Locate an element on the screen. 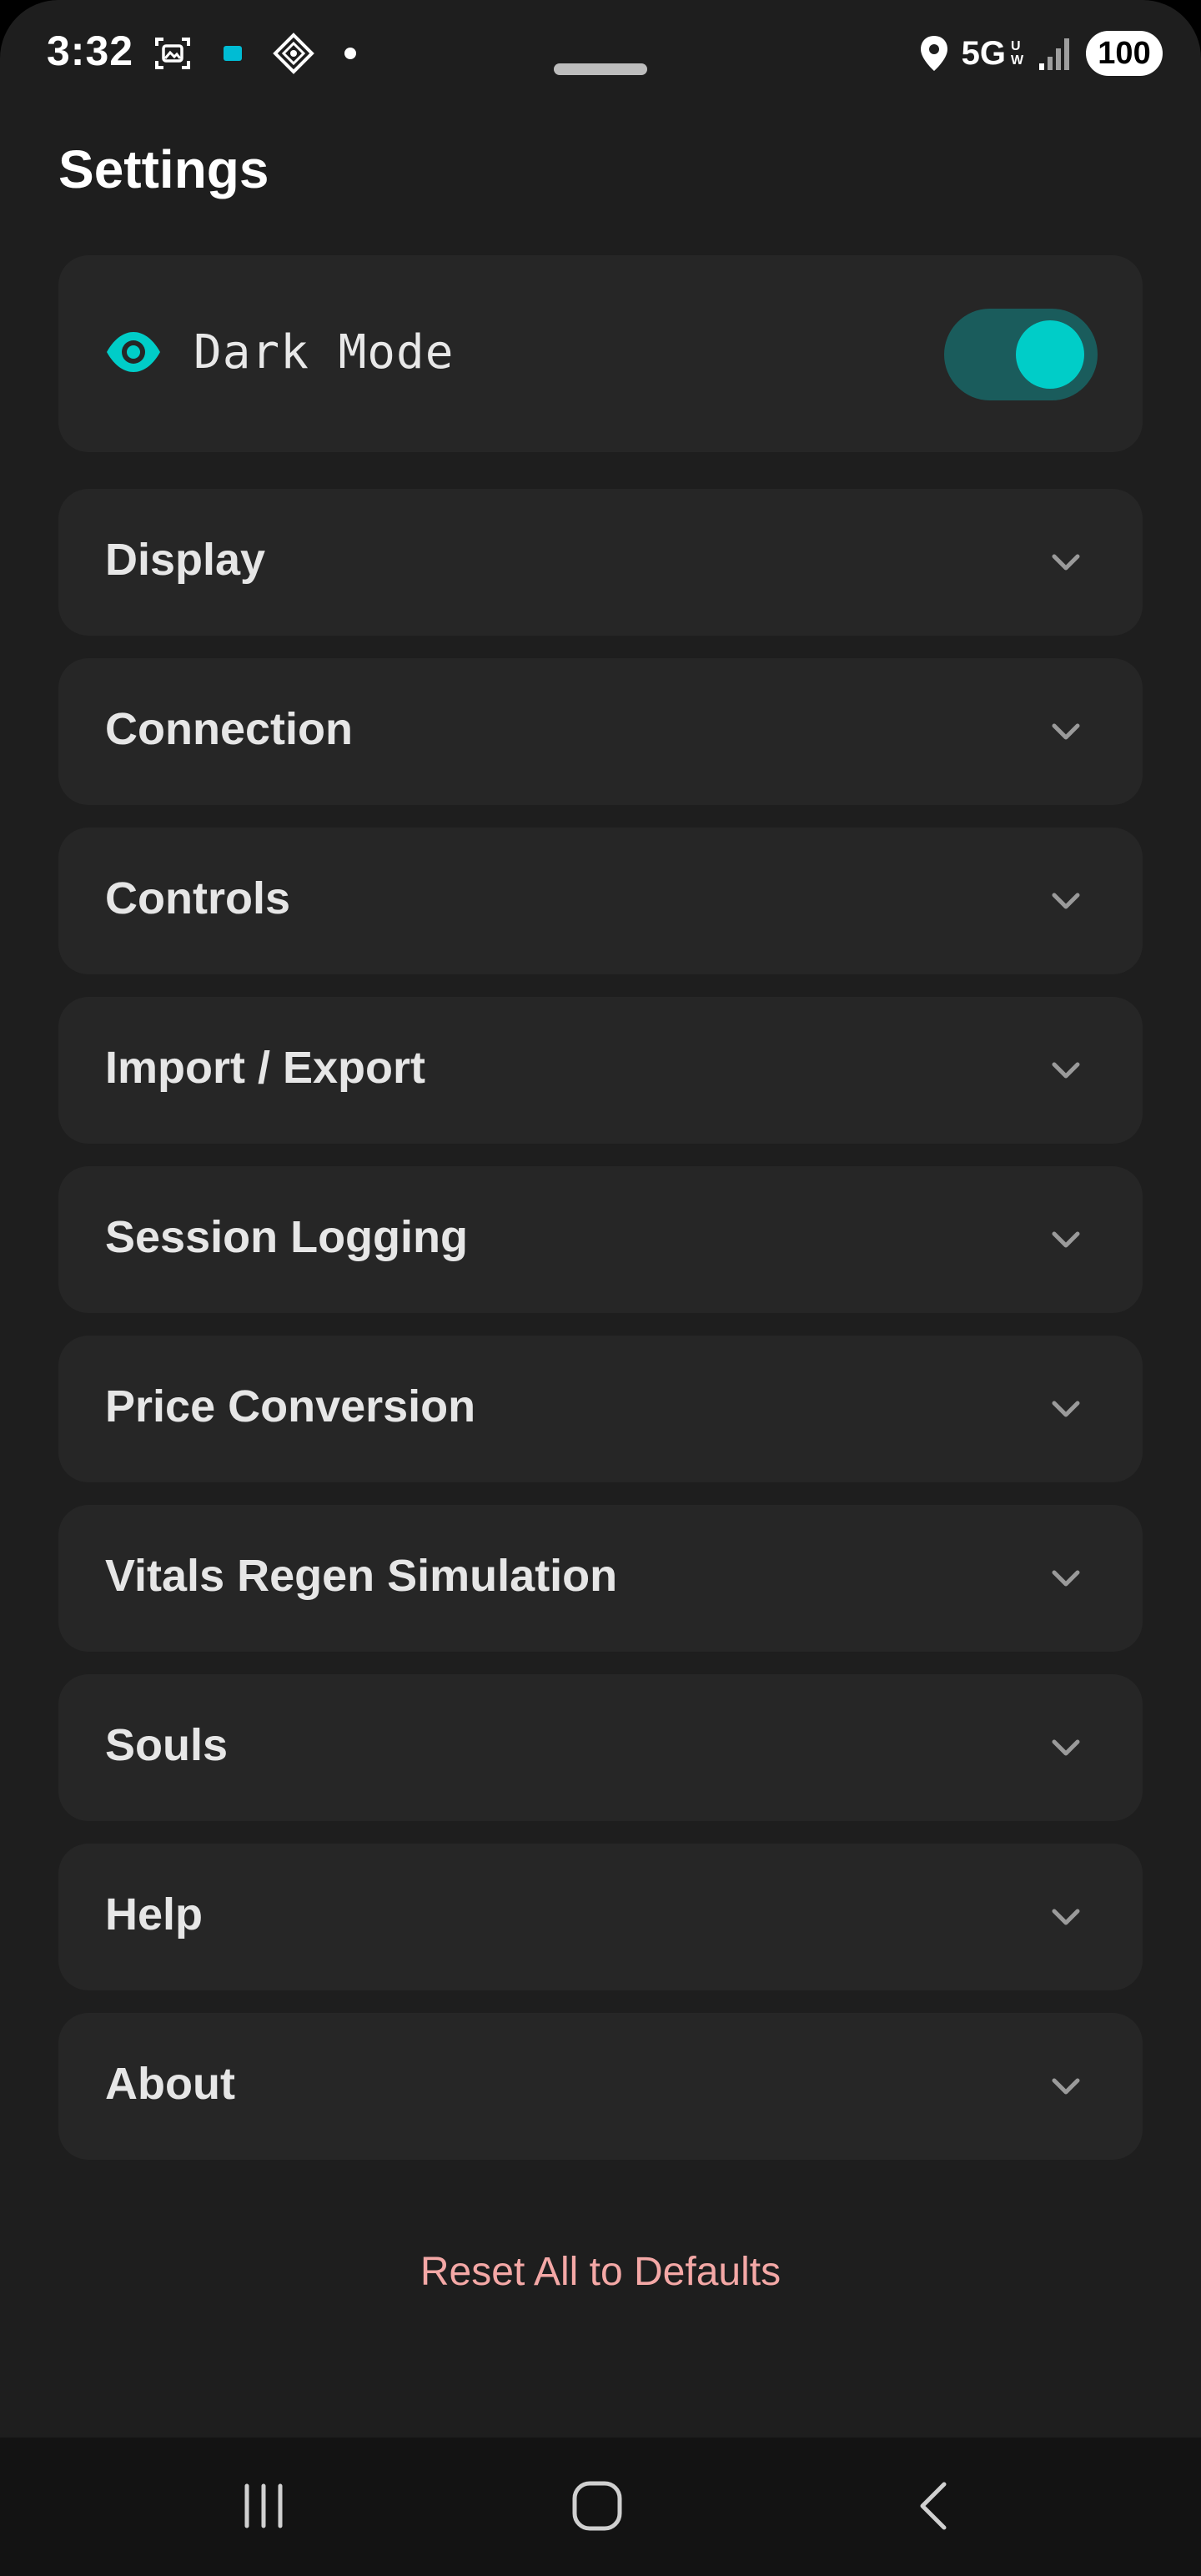 The height and width of the screenshot is (2576, 1201). section-about: About is located at coordinates (601, 2086).